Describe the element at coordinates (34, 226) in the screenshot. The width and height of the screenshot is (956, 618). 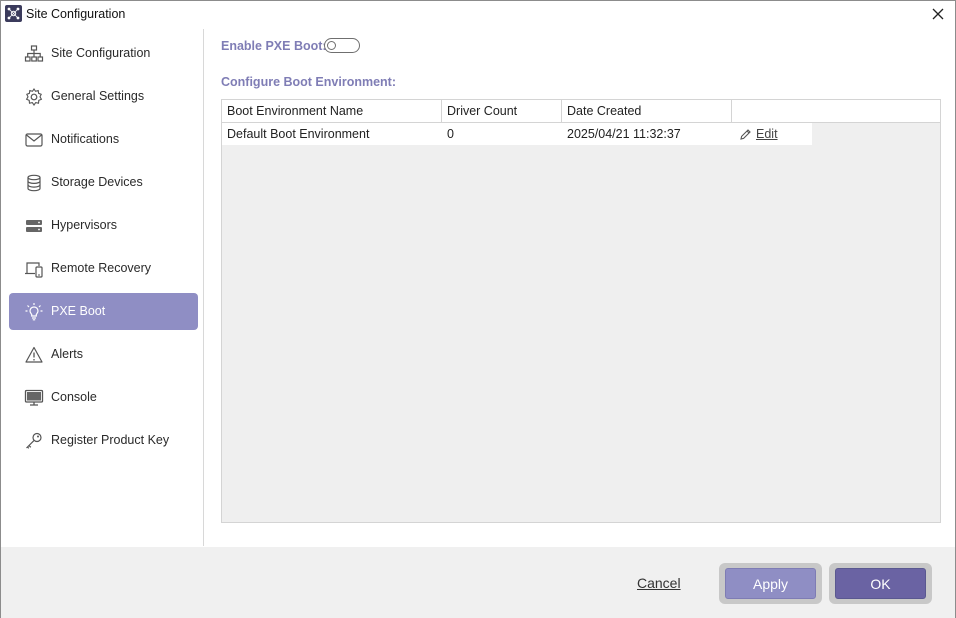
I see `server-icon` at that location.